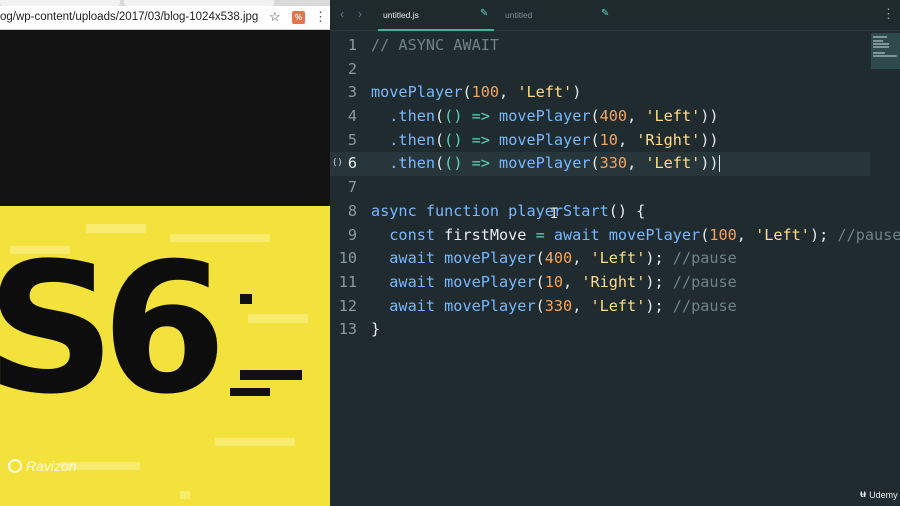 Image resolution: width=900 pixels, height=506 pixels. Describe the element at coordinates (544, 117) in the screenshot. I see `code-text: .then(() => movePlayer(400, 'Left'))` at that location.